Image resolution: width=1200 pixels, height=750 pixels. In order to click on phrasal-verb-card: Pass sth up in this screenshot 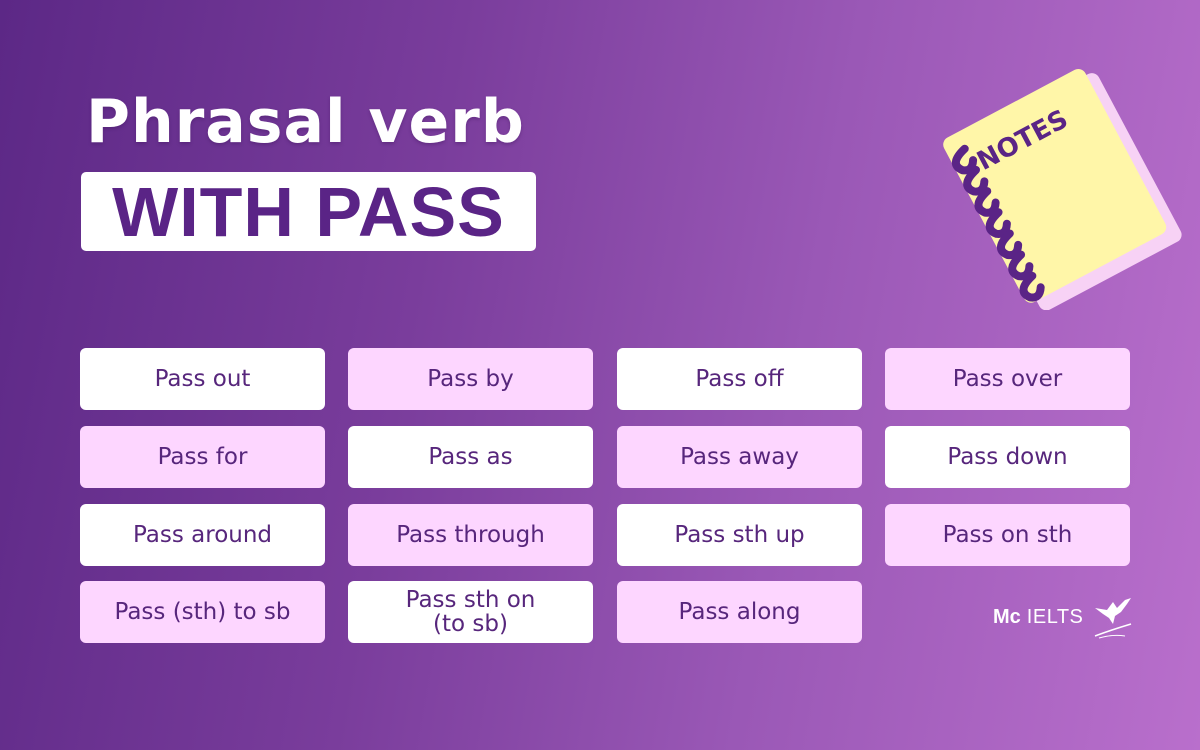, I will do `click(739, 535)`.